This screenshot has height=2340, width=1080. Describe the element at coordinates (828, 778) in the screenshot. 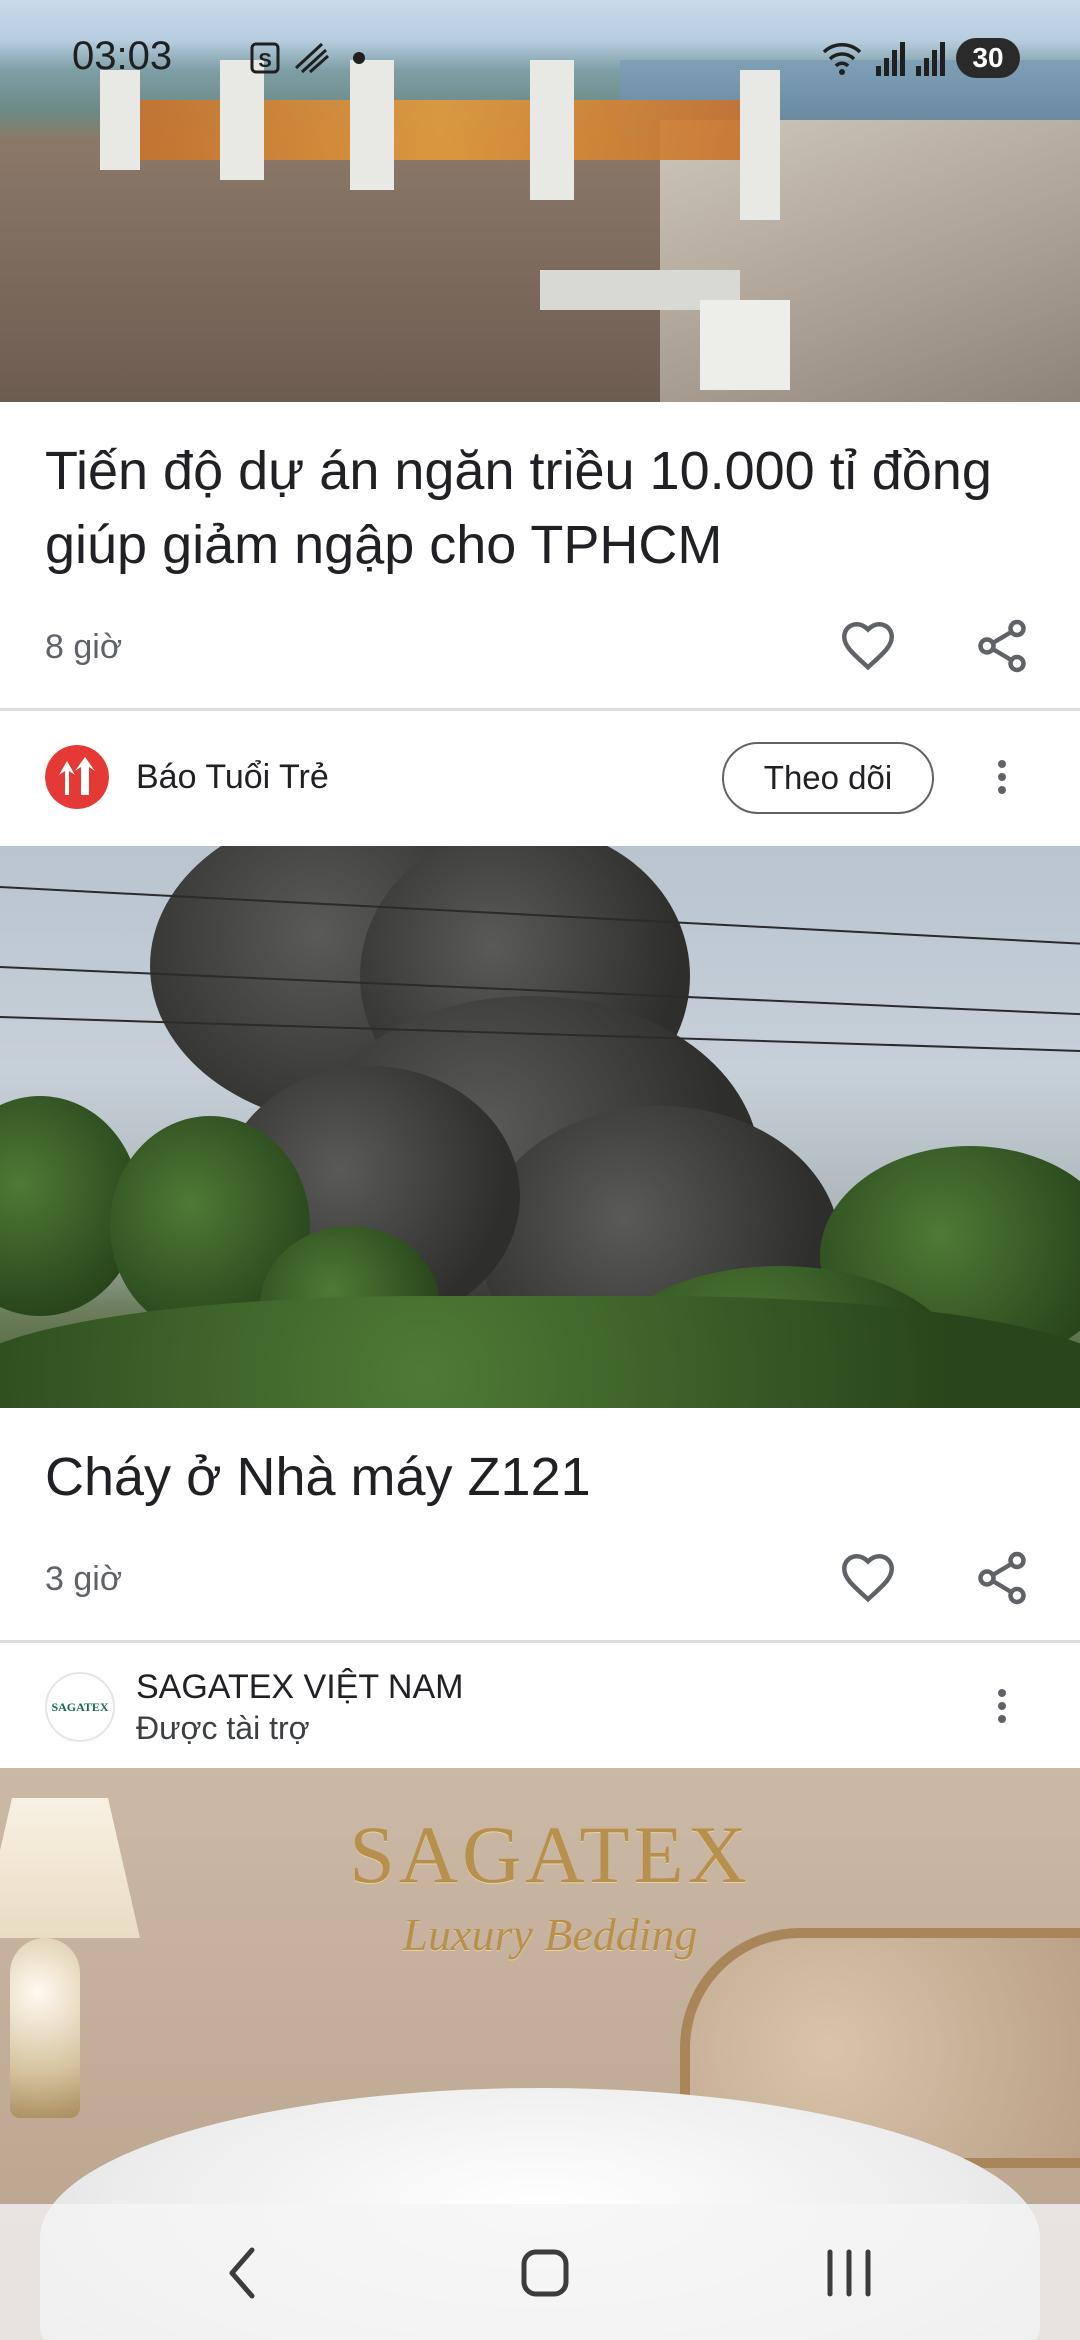

I see `follow-button: Theo dõi` at that location.